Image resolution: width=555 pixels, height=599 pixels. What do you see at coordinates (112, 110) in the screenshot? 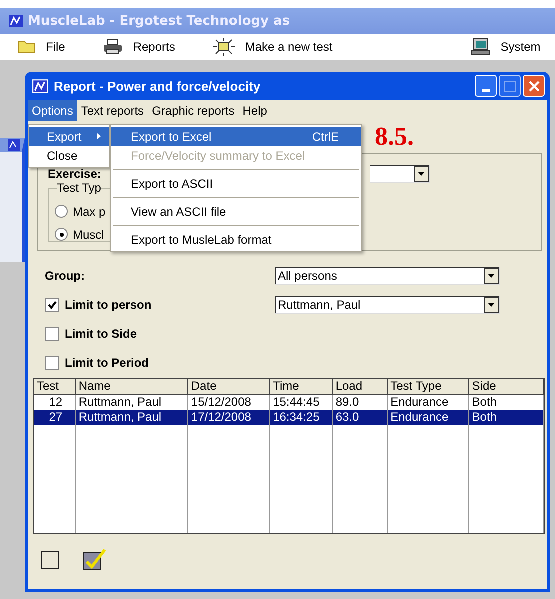
I see `menu-item: Text reports` at bounding box center [112, 110].